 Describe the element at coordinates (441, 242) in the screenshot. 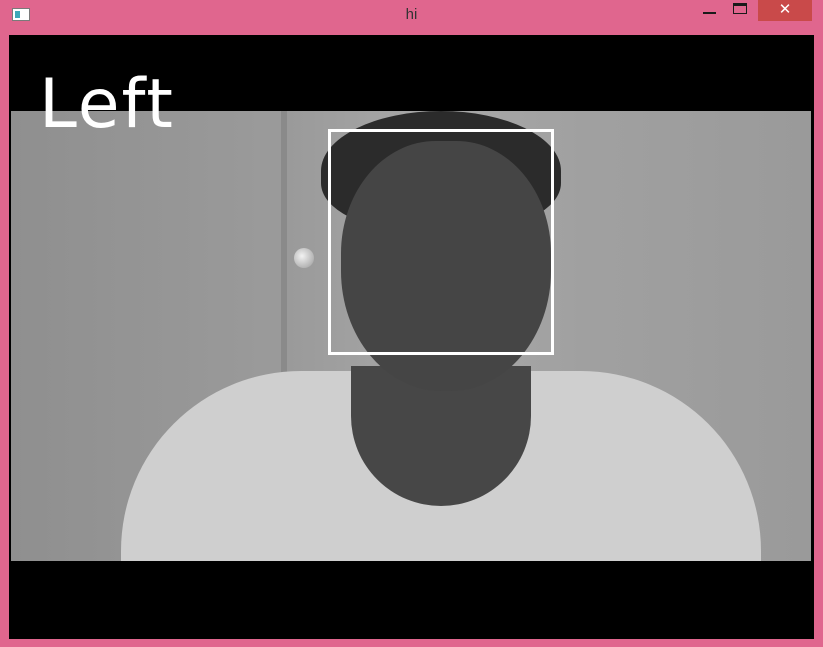

I see `face-detection-box` at that location.